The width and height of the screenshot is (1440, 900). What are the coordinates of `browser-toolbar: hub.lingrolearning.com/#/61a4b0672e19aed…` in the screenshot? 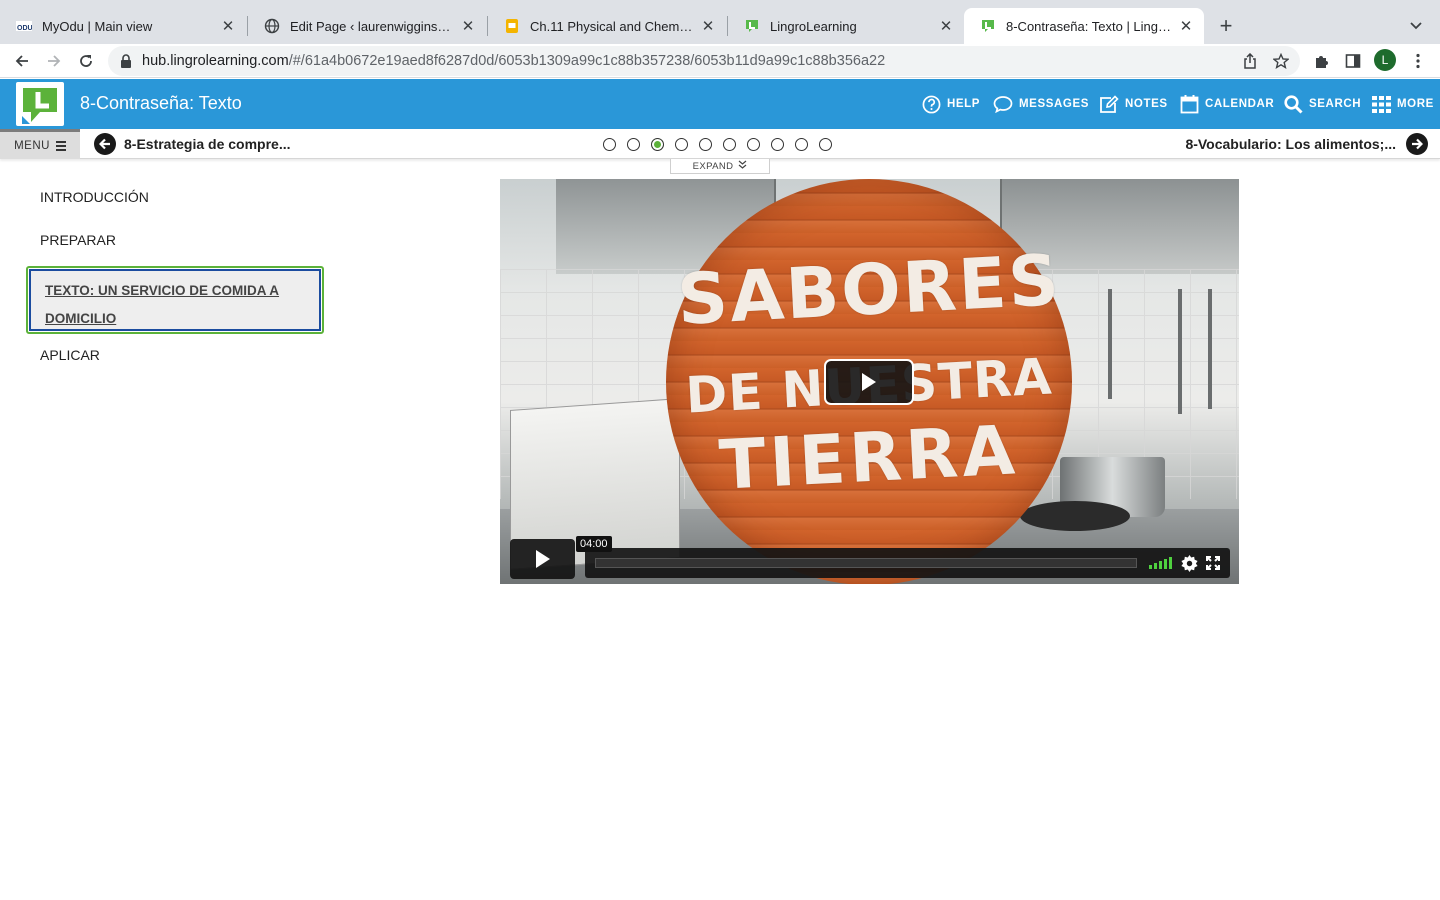 It's located at (720, 61).